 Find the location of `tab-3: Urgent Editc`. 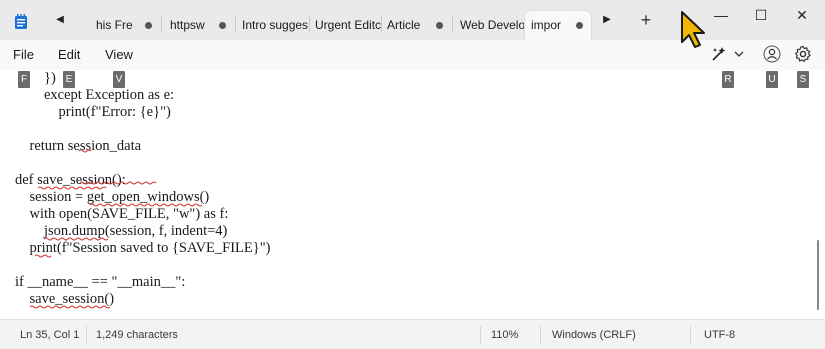

tab-3: Urgent Editc is located at coordinates (345, 25).